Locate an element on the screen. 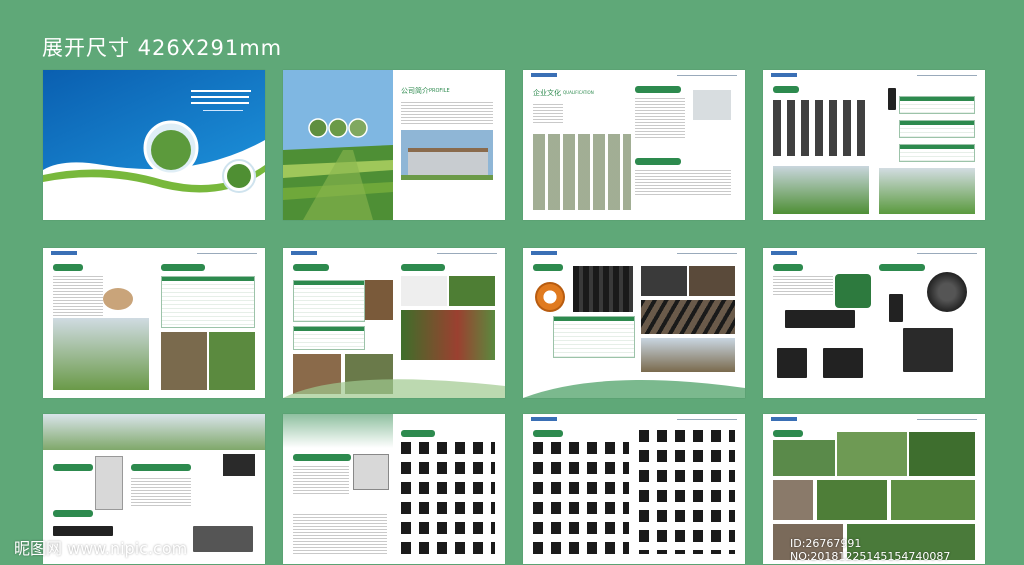  brochure-cover is located at coordinates (154, 145).